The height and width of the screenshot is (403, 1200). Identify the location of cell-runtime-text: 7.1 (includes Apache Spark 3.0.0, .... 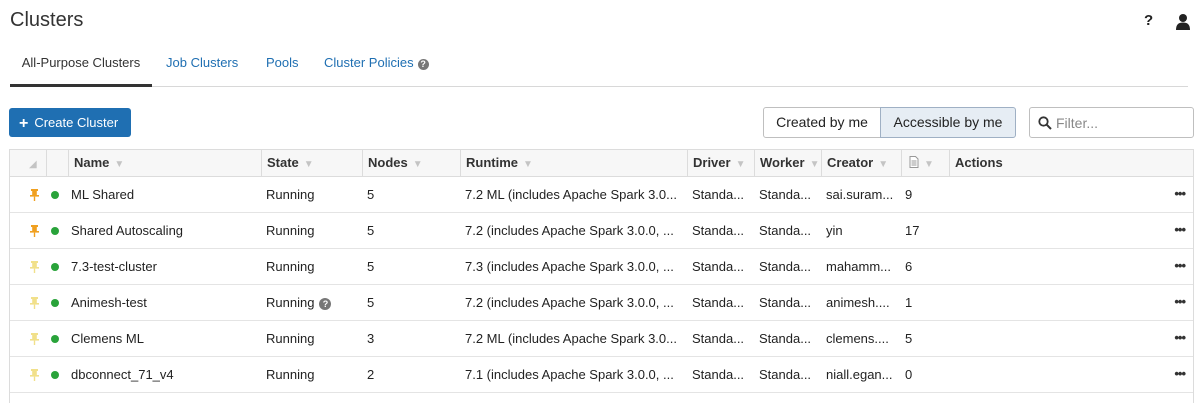
(569, 374).